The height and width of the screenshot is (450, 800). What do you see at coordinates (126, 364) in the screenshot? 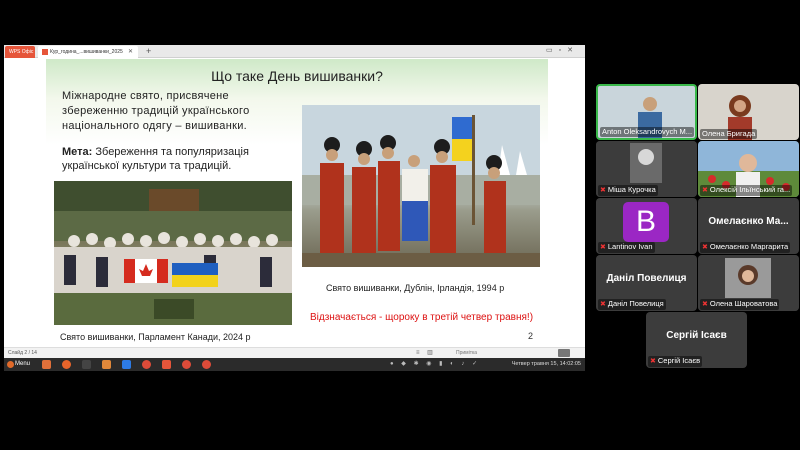
I see `zoom-icon` at bounding box center [126, 364].